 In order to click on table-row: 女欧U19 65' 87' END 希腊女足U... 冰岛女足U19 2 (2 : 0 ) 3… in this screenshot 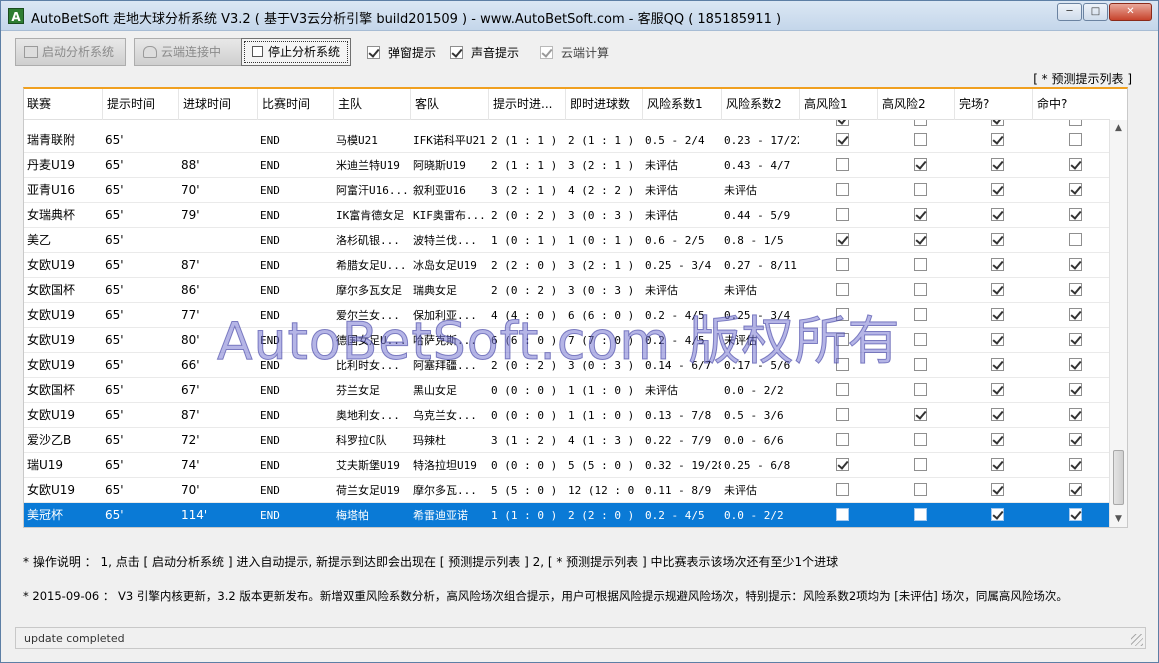, I will do `click(567, 265)`.